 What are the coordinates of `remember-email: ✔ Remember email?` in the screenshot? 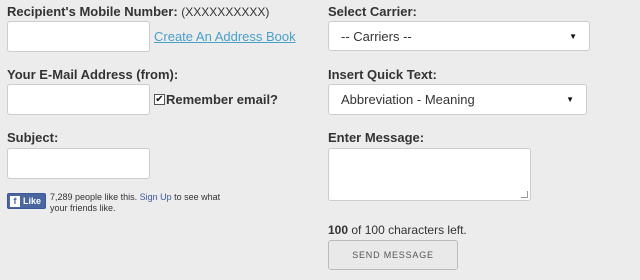 It's located at (216, 99).